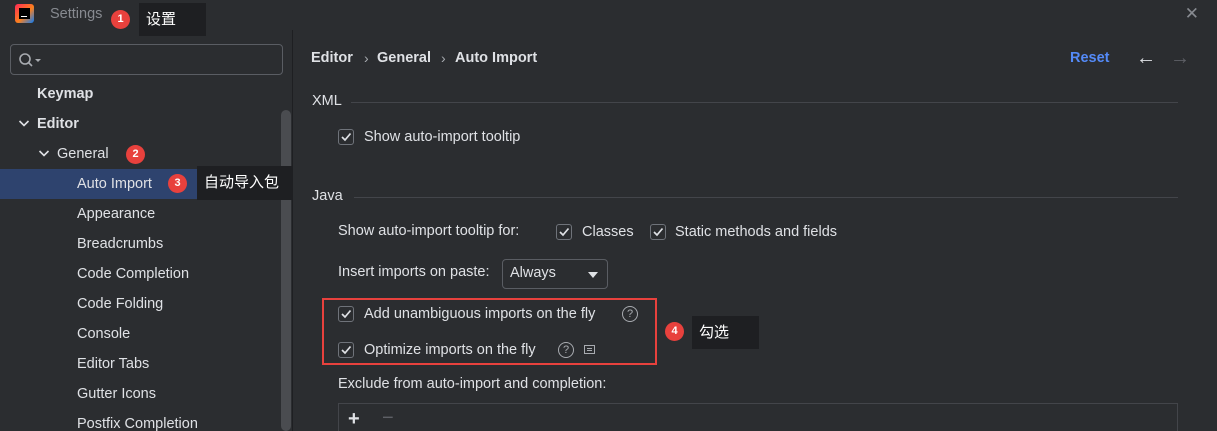  Describe the element at coordinates (120, 304) in the screenshot. I see `sidebar-item-label: Code Folding` at that location.